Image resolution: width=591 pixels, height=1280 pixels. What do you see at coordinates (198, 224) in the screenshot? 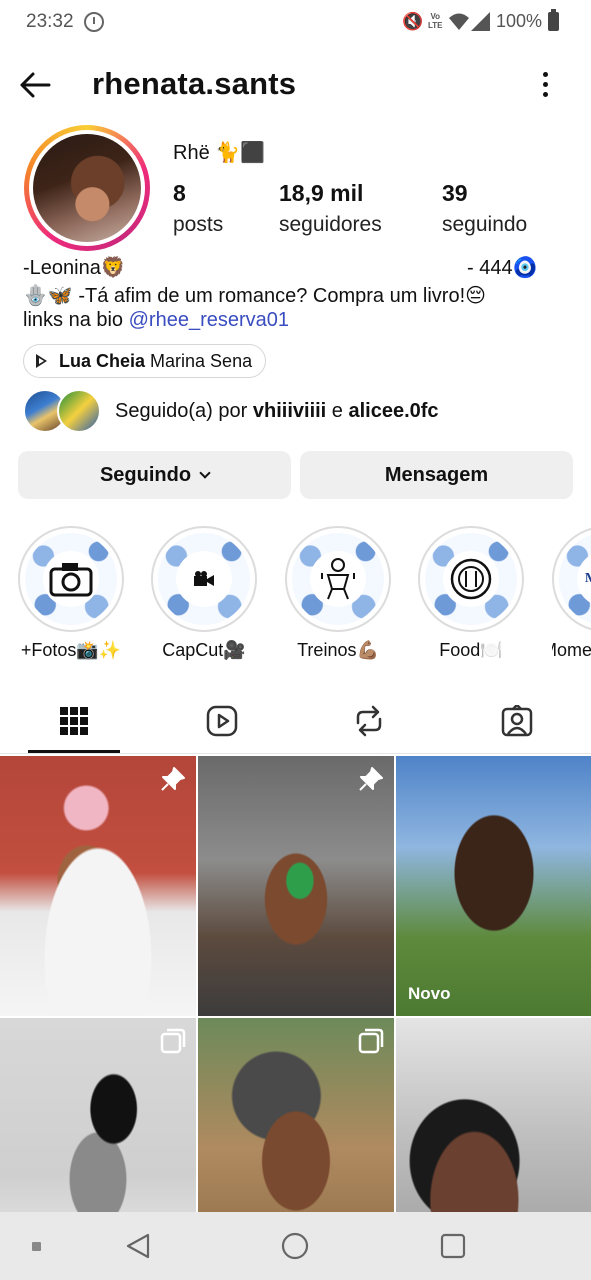
I see `stat-label: posts` at bounding box center [198, 224].